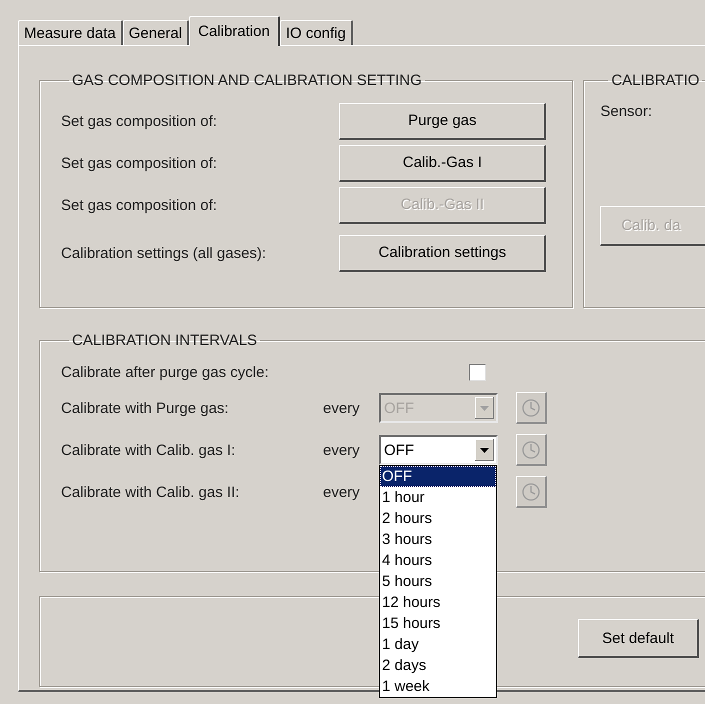 The image size is (705, 704). What do you see at coordinates (316, 32) in the screenshot?
I see `tab: IO config` at bounding box center [316, 32].